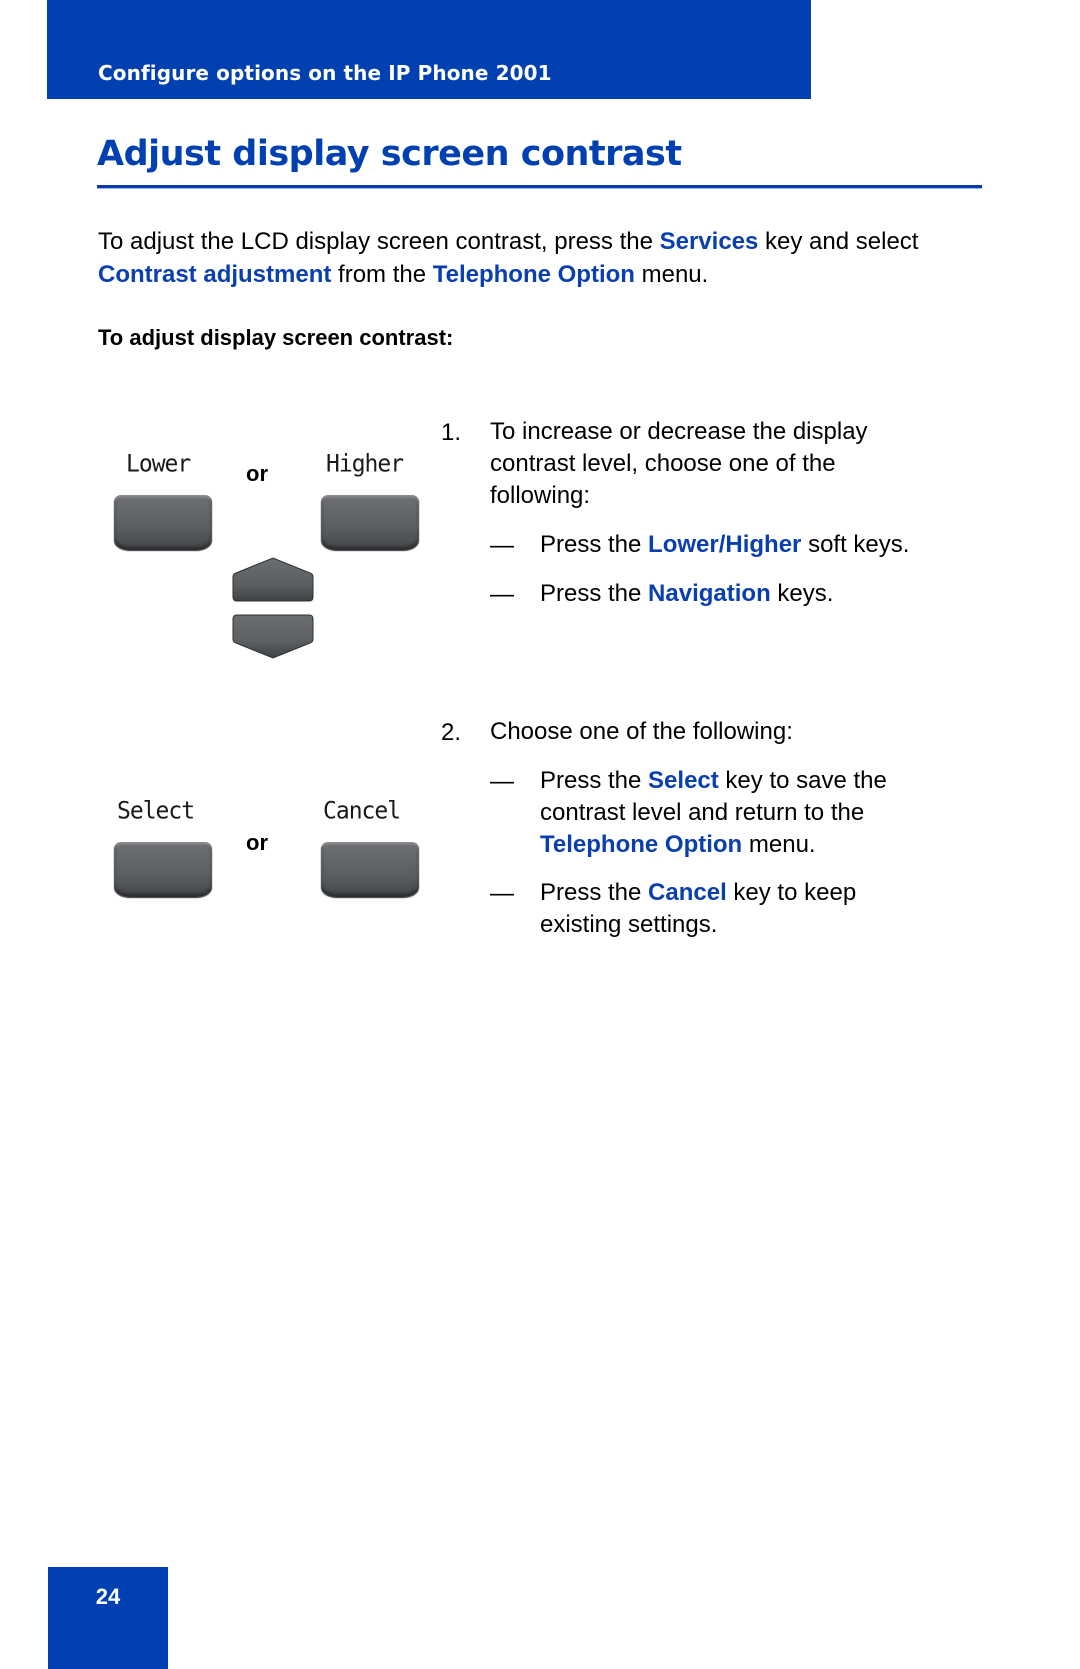  I want to click on services-key-term: Services, so click(709, 241).